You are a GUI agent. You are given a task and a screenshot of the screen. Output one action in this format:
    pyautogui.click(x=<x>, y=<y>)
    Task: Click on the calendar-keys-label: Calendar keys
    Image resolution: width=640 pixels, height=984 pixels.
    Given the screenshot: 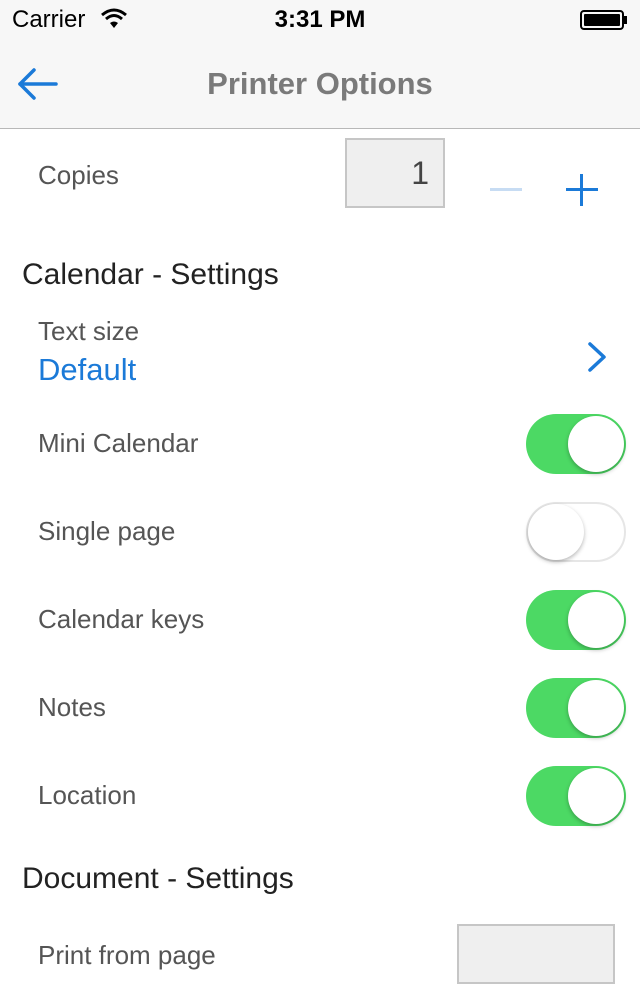 What is the action you would take?
    pyautogui.click(x=121, y=619)
    